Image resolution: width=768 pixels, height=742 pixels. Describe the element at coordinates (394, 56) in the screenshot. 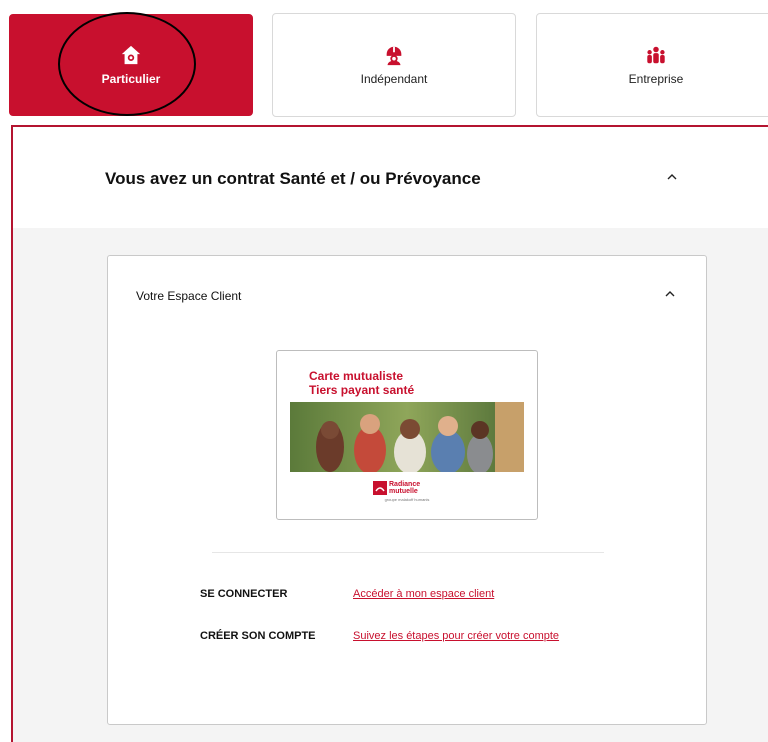

I see `worker-helmet-icon` at that location.